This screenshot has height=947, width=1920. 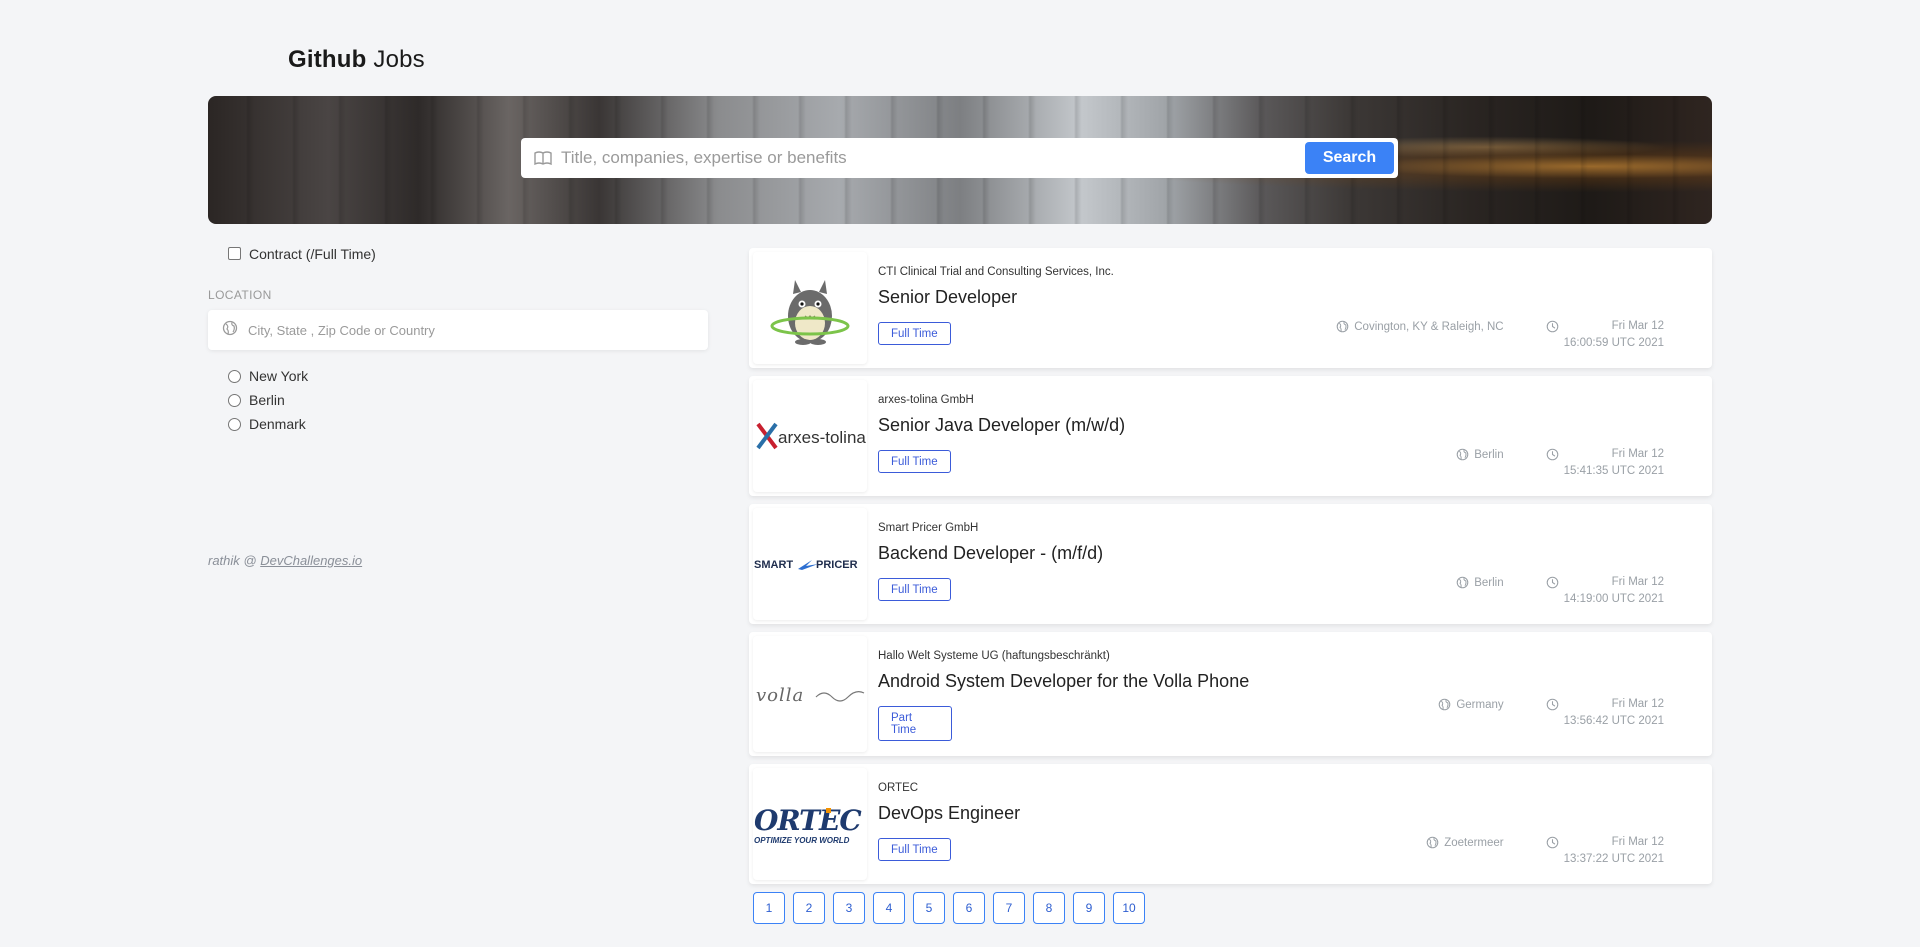 What do you see at coordinates (468, 424) in the screenshot?
I see `location-option-denmark: Denmark` at bounding box center [468, 424].